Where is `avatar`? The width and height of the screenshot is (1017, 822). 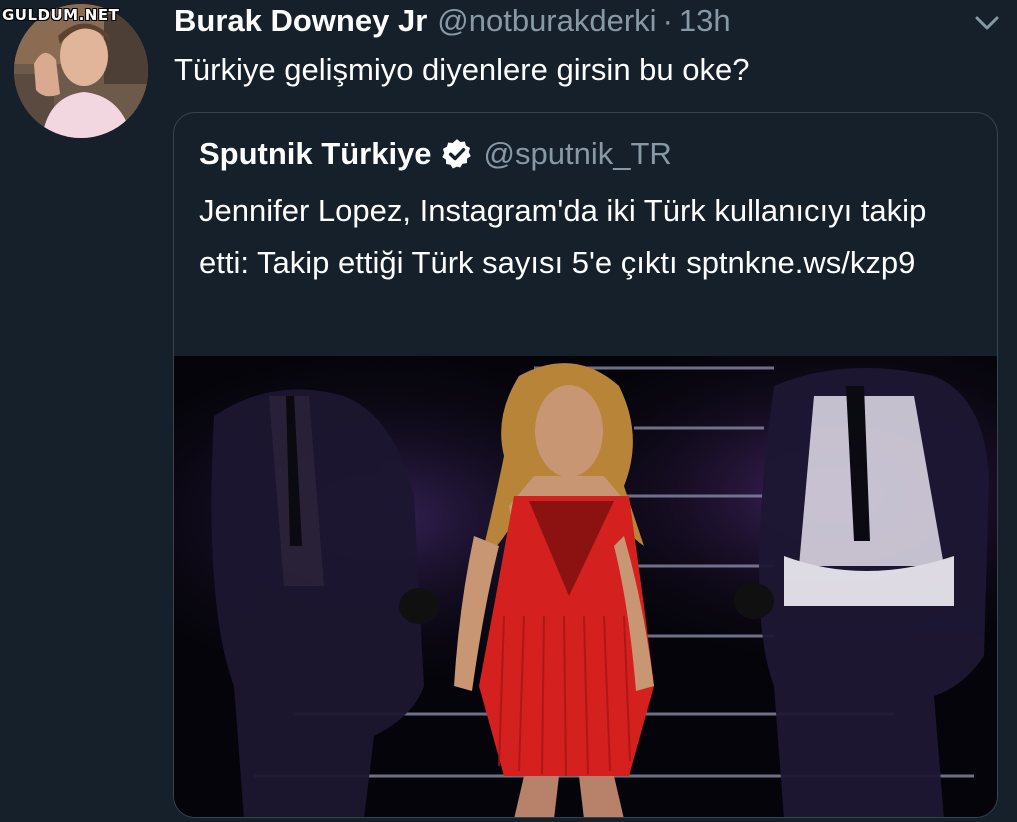
avatar is located at coordinates (81, 71).